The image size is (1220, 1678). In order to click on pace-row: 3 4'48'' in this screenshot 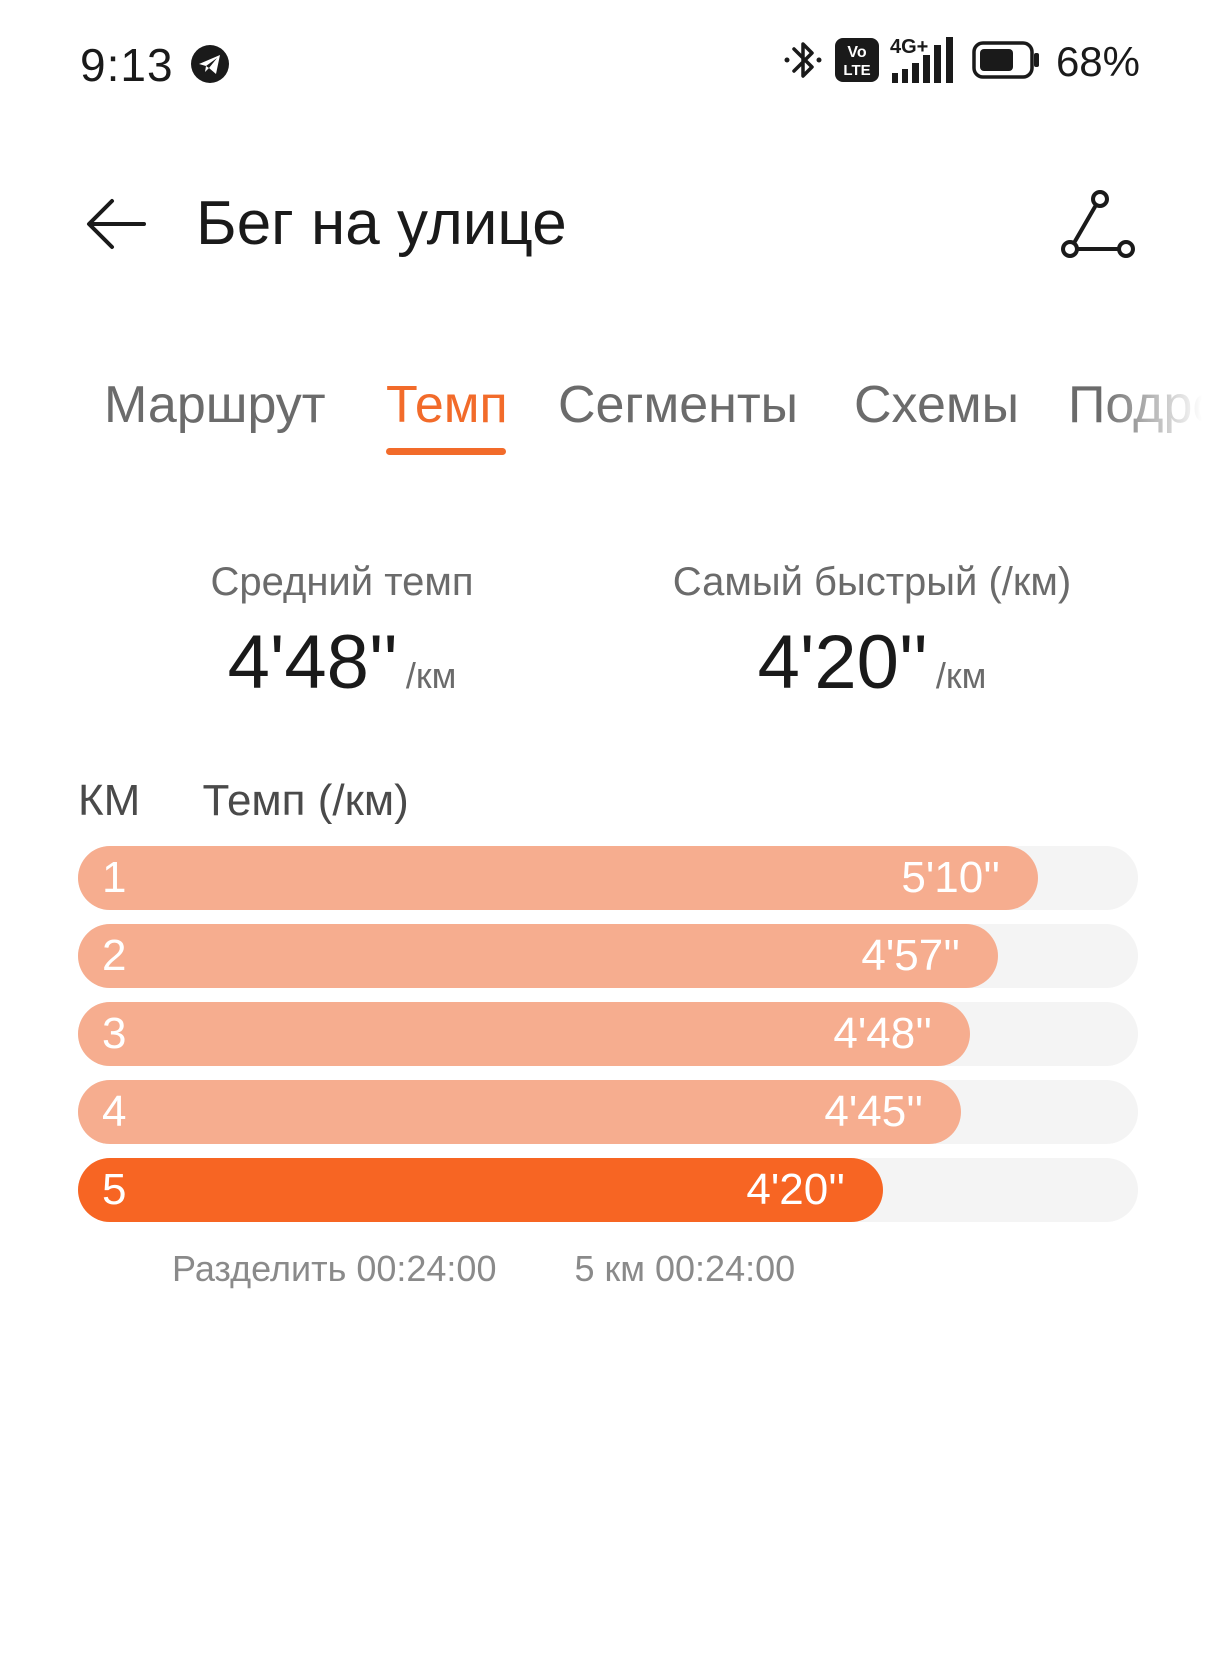, I will do `click(608, 1034)`.